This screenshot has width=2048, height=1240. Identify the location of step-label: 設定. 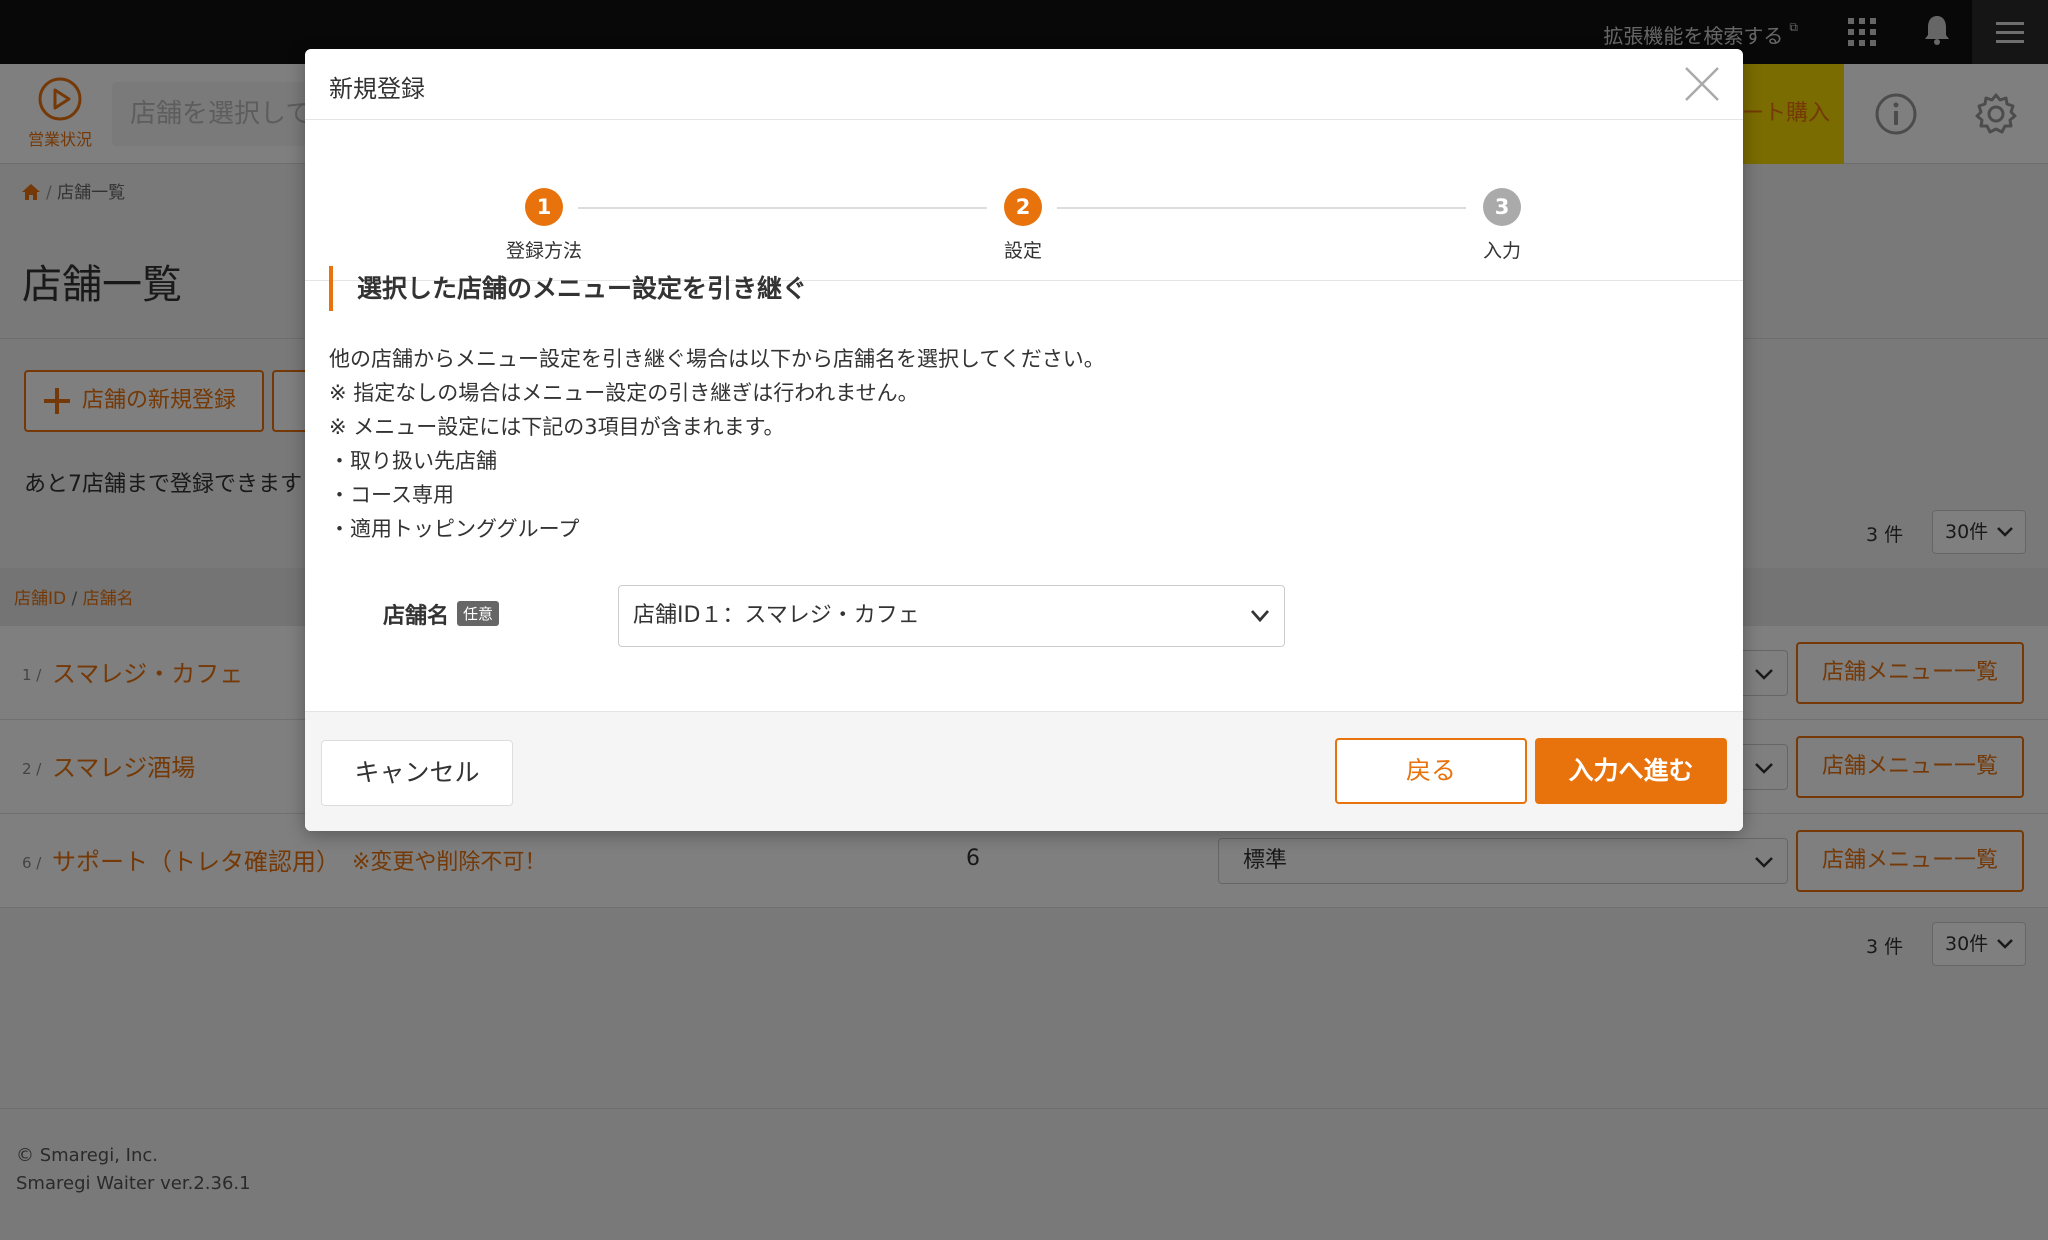
(1022, 251).